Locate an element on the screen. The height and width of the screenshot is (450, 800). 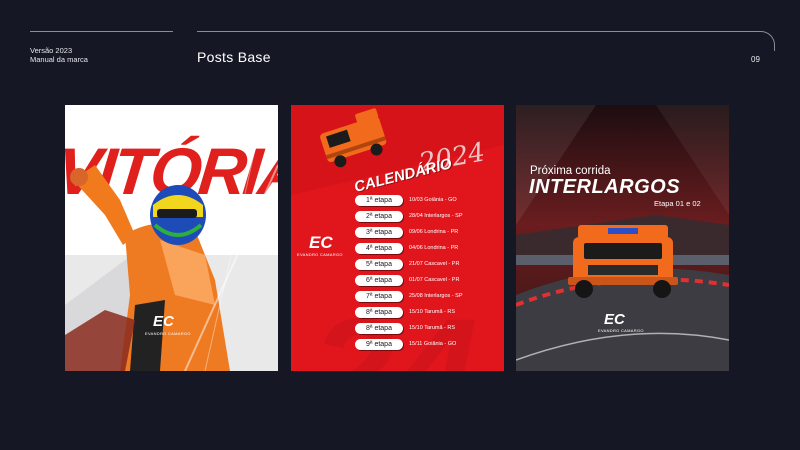
victory-logo-subtitle: EVANDRO CAMARGO is located at coordinates (168, 333).